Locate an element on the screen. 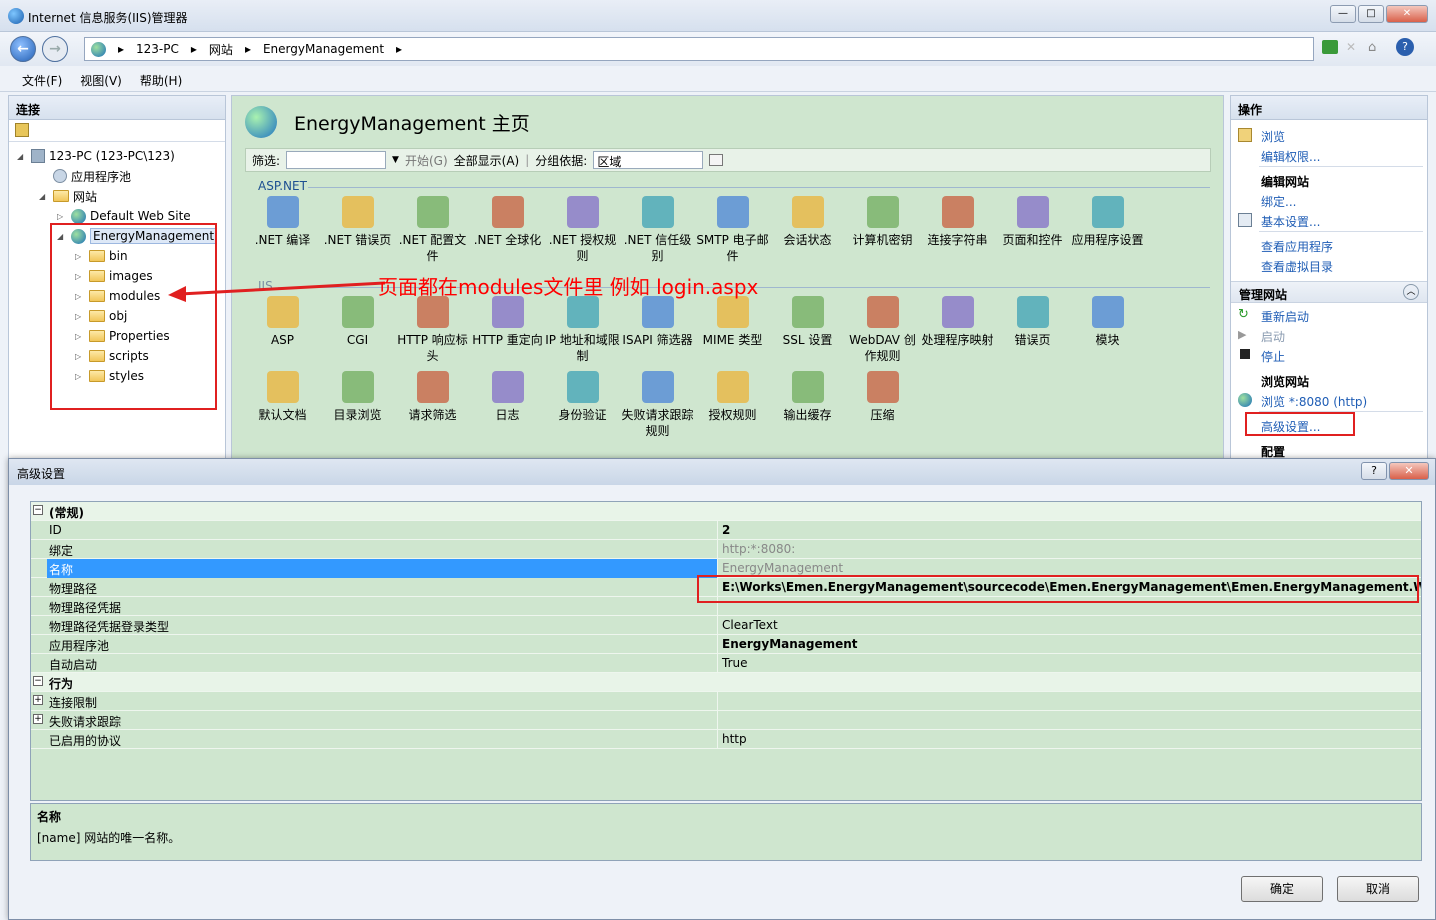 The width and height of the screenshot is (1436, 920). property-value: True is located at coordinates (735, 663).